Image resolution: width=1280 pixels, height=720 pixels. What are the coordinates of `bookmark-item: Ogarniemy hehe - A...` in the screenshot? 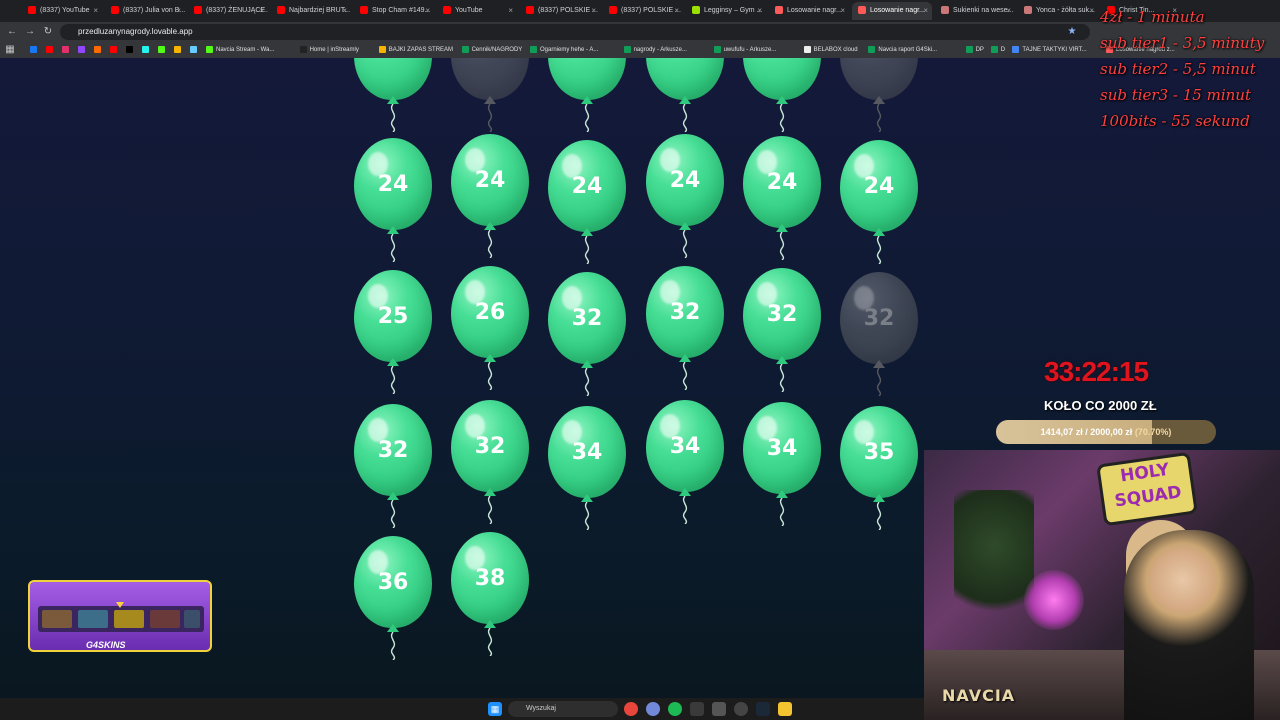 It's located at (564, 50).